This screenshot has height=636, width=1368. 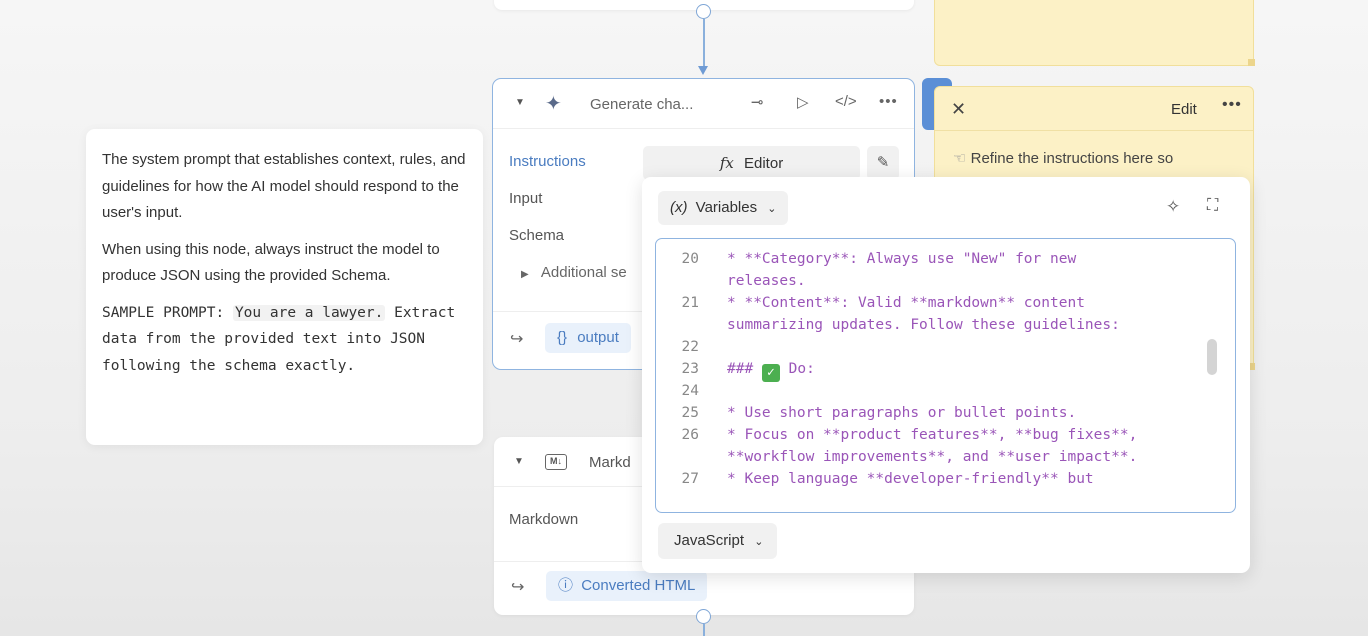 I want to click on sticky-text: ☜ Refine the instructions here so, so click(x=1063, y=158).